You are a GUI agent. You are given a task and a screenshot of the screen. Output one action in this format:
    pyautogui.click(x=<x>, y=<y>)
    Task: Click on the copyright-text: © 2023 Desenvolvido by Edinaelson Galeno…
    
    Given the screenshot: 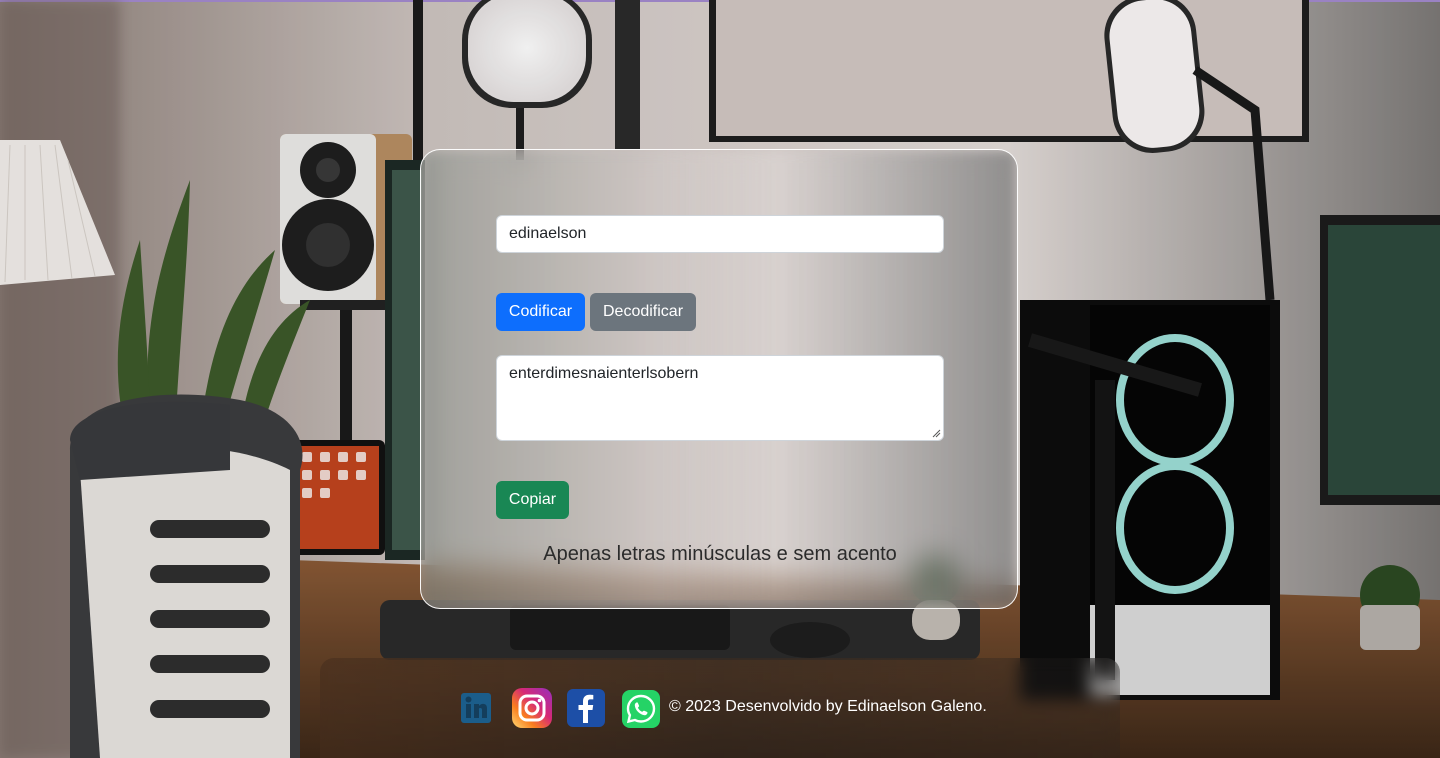 What is the action you would take?
    pyautogui.click(x=828, y=706)
    